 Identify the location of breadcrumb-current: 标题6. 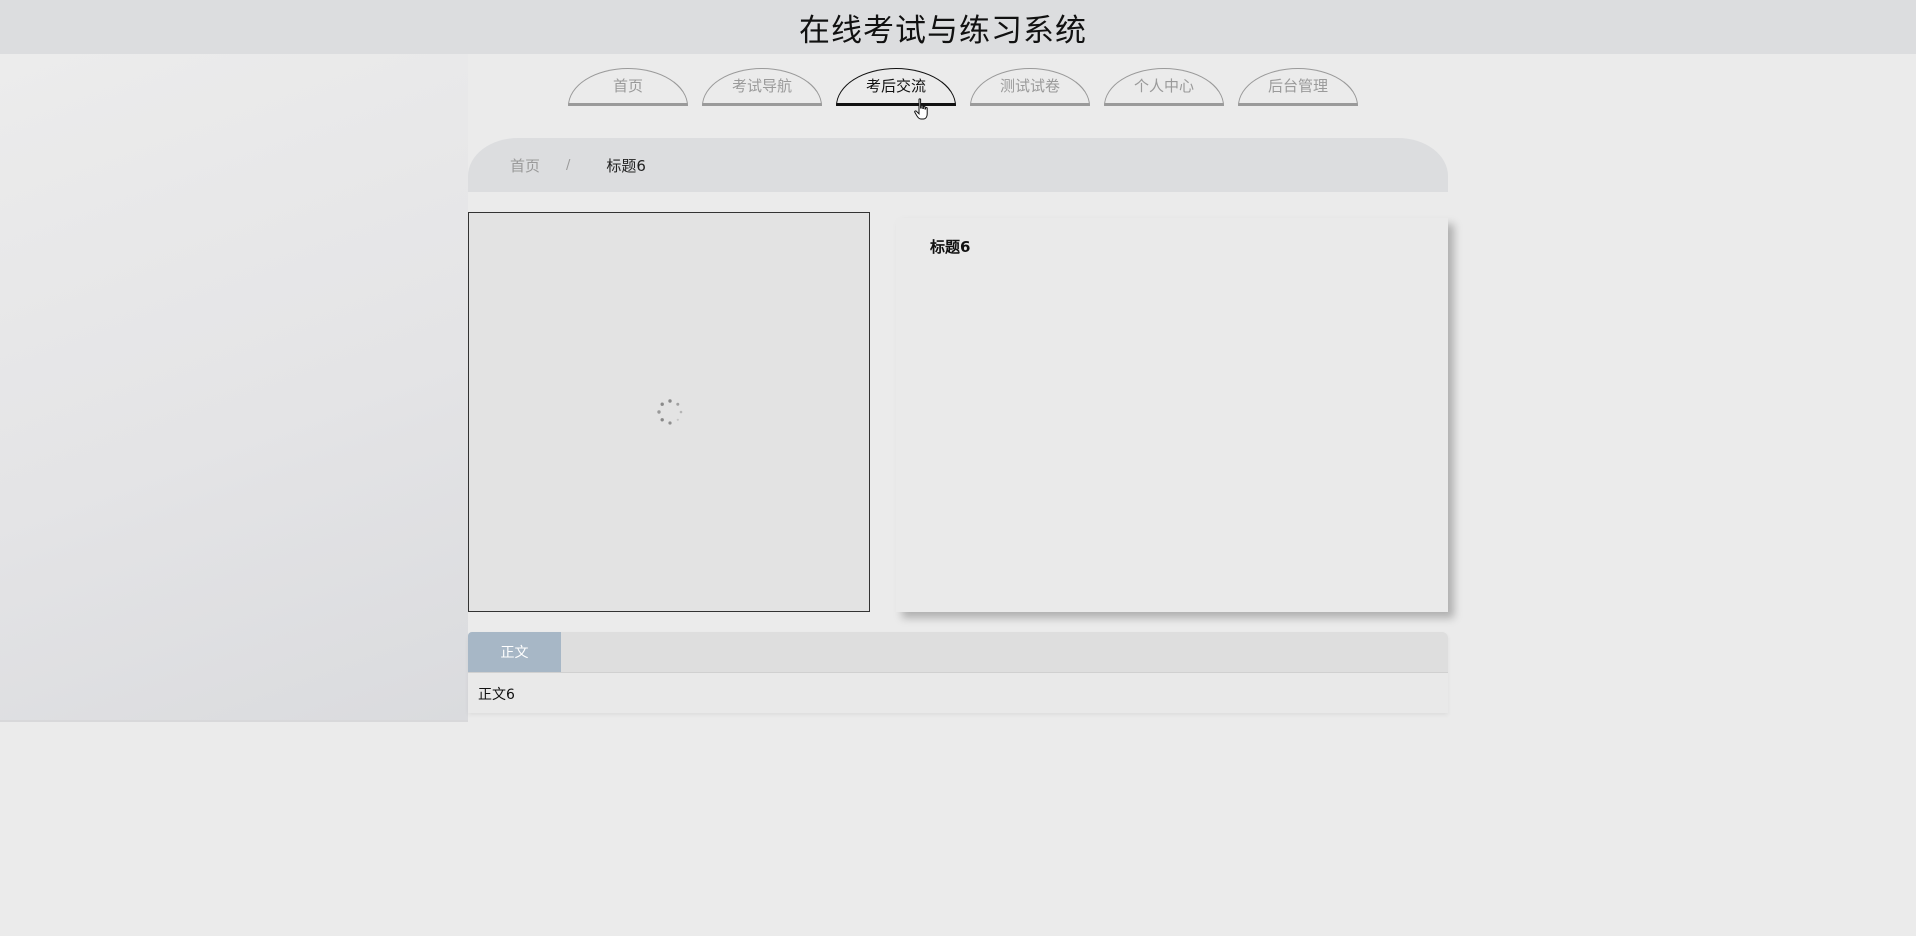
(626, 165).